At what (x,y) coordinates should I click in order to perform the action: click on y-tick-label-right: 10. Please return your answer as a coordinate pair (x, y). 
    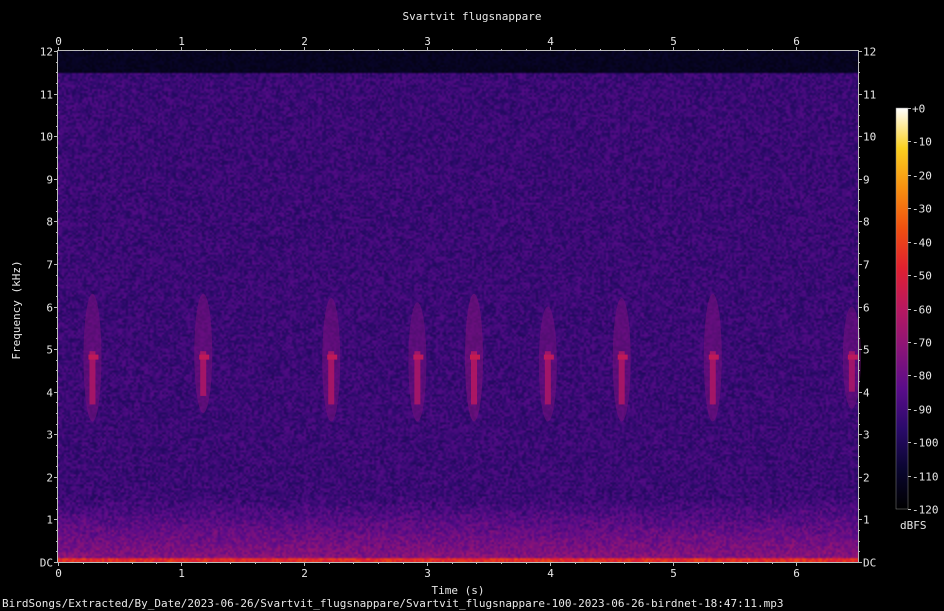
    Looking at the image, I should click on (869, 137).